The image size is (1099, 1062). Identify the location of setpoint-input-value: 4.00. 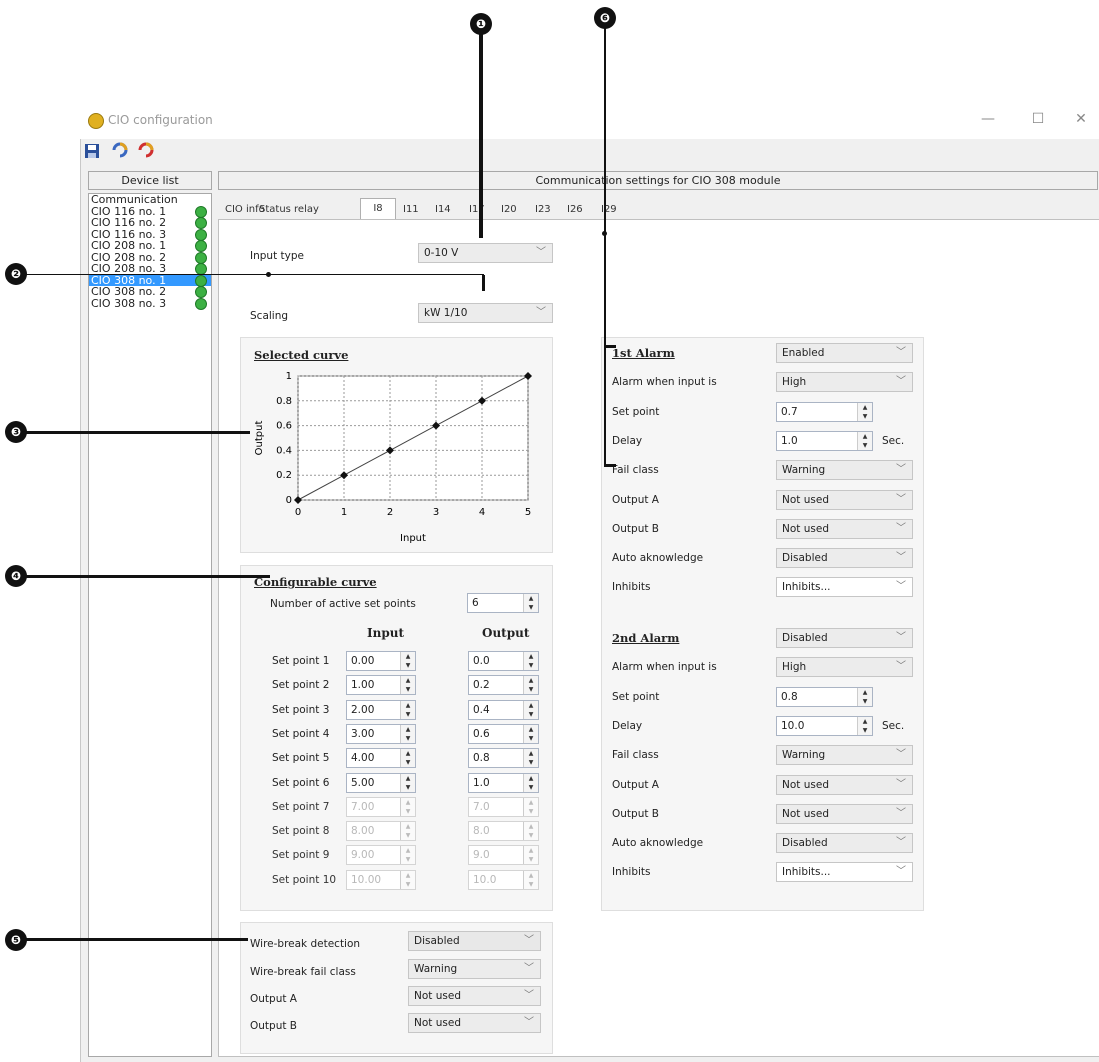
(363, 758).